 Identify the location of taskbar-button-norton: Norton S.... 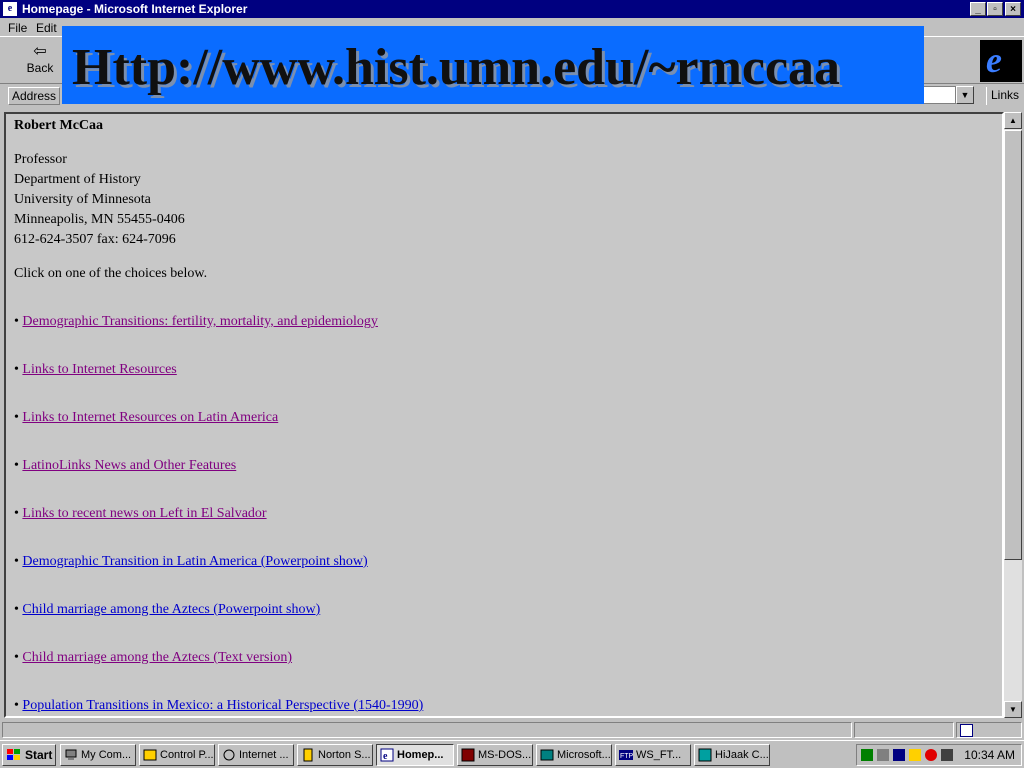
(335, 755).